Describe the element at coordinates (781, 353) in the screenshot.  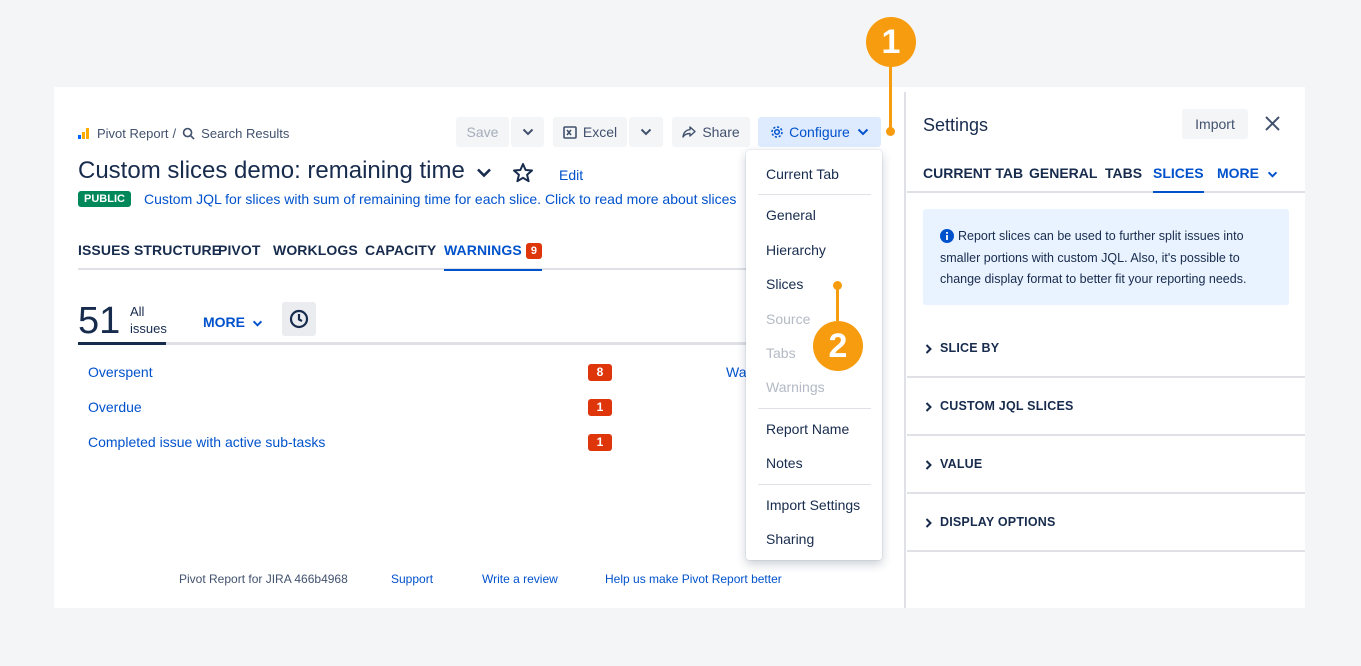
I see `menu-item-tabs: Tabs` at that location.